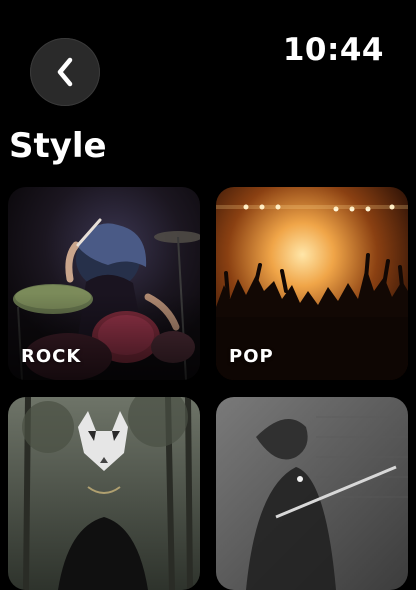  Describe the element at coordinates (333, 50) in the screenshot. I see `status-time: 10:44` at that location.